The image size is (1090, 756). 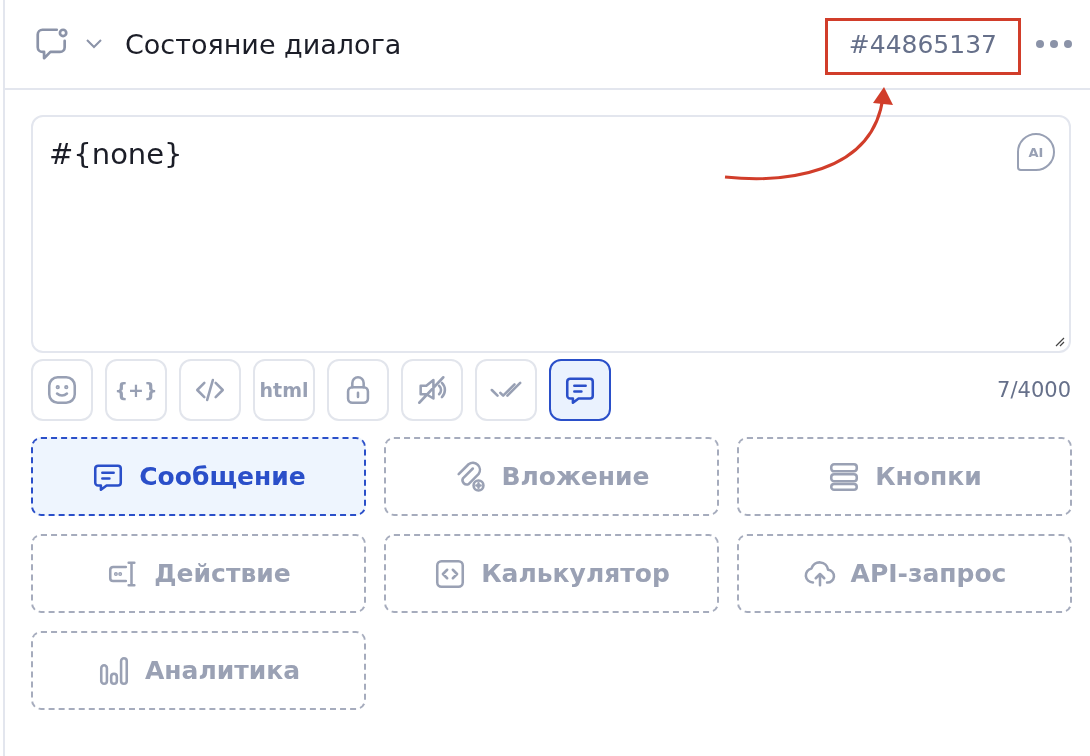 What do you see at coordinates (551, 573) in the screenshot?
I see `block-type-button: Калькулятор` at bounding box center [551, 573].